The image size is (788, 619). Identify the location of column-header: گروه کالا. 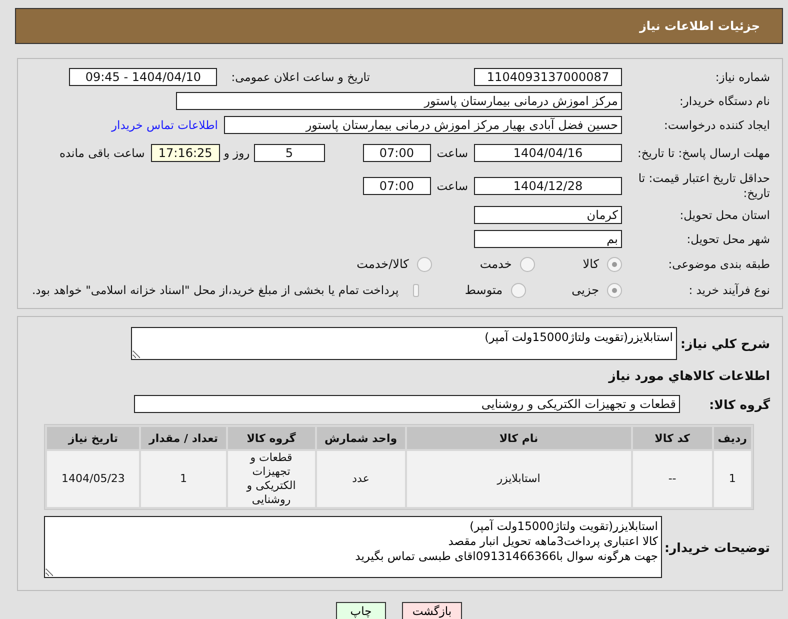
(271, 438).